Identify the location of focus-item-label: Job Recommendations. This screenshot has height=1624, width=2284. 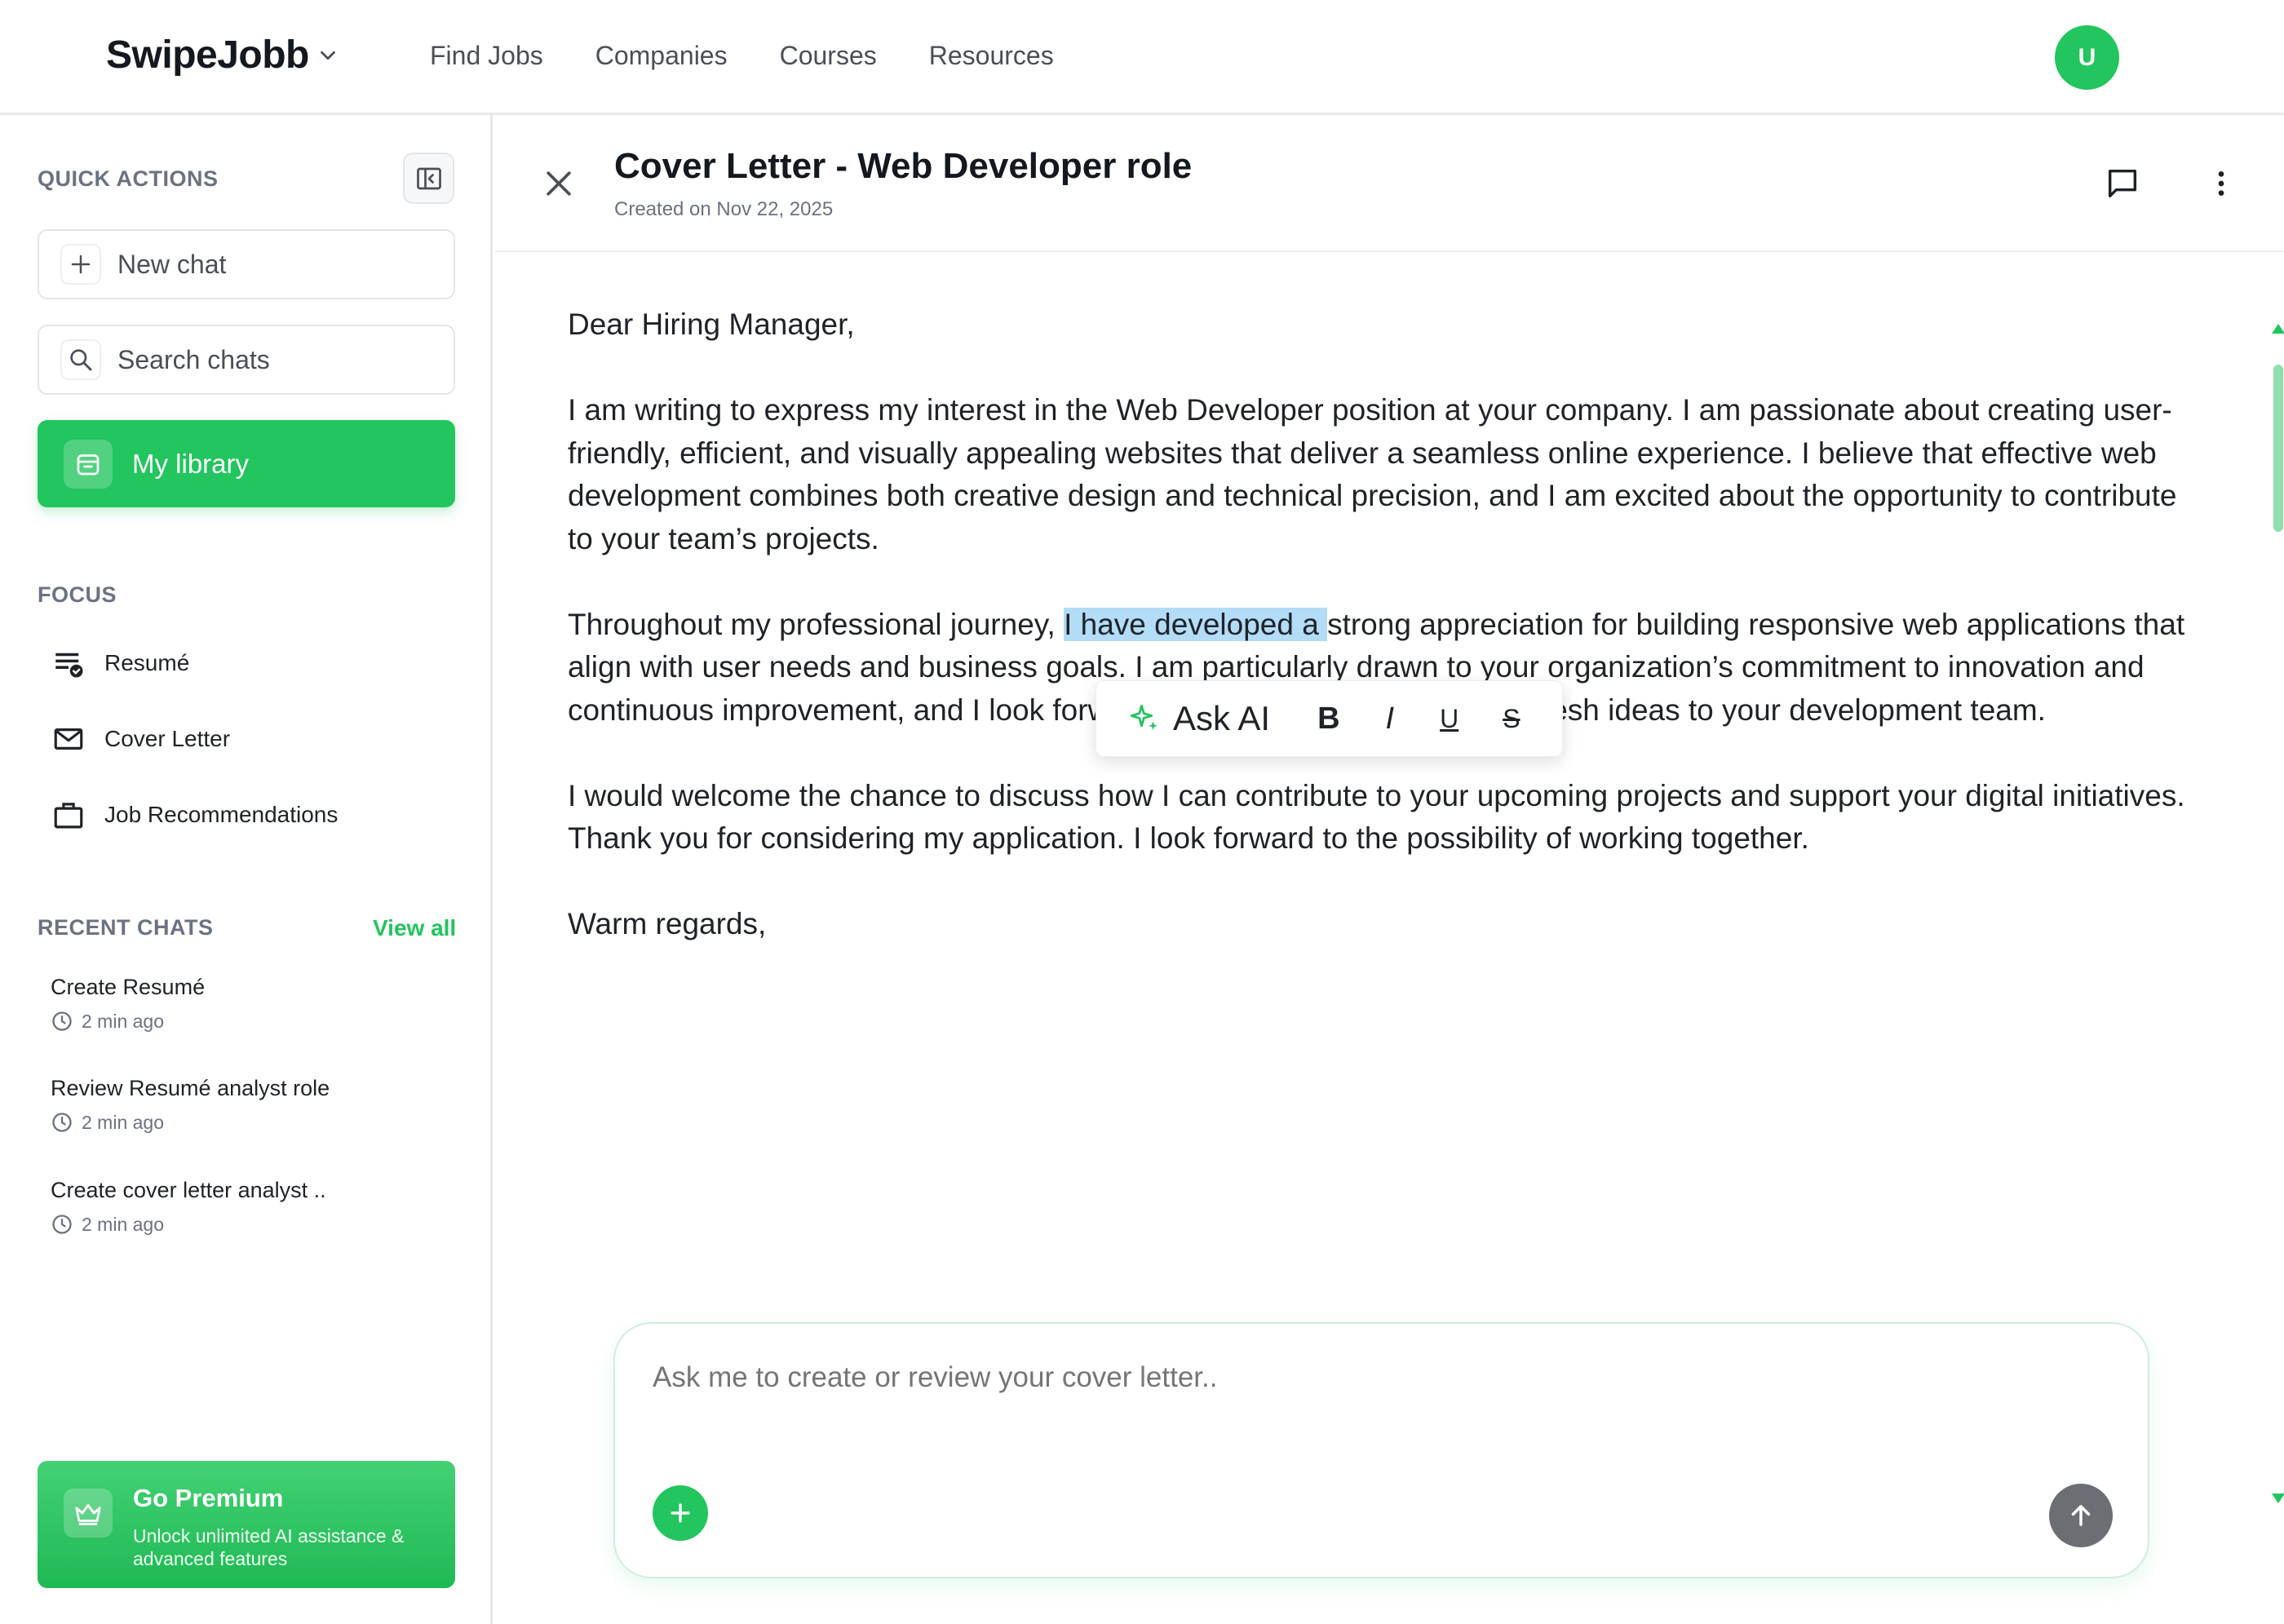
(221, 814).